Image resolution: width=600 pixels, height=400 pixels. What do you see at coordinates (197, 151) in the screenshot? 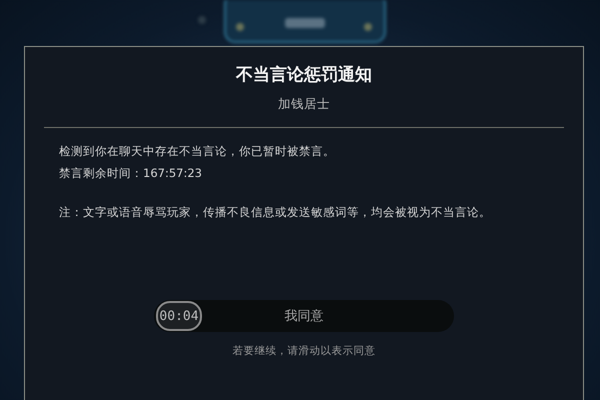
I see `notice-text: 检测到你在聊天中存在不当言论，你已暂时被禁言。` at bounding box center [197, 151].